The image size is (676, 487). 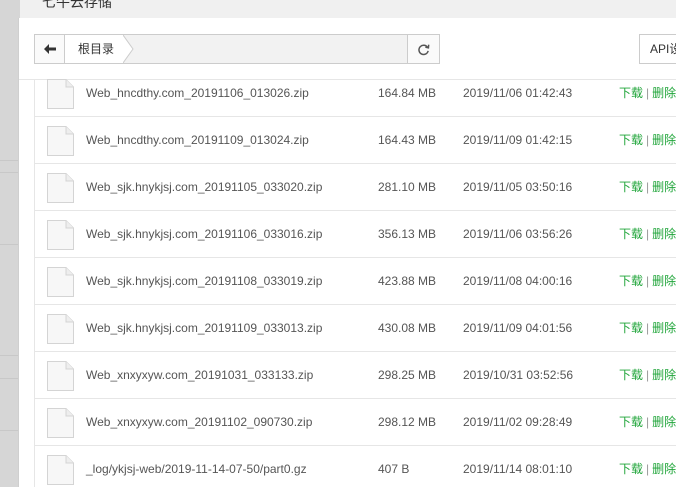 What do you see at coordinates (407, 375) in the screenshot?
I see `file-size: 298.25 MB` at bounding box center [407, 375].